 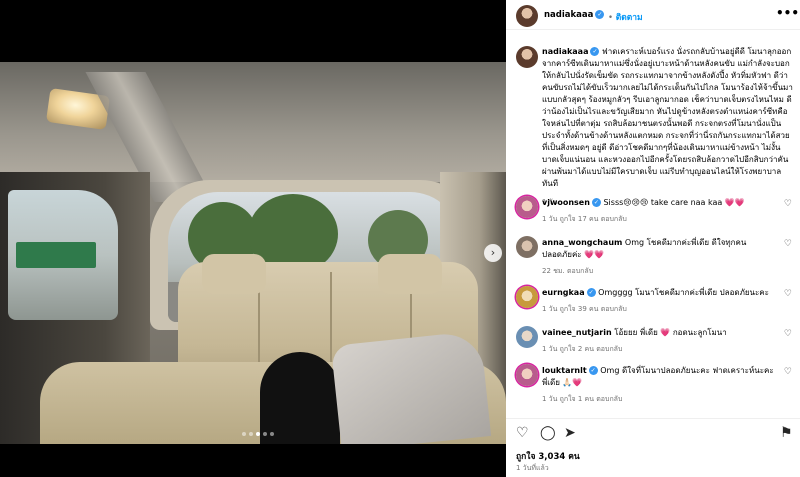 What do you see at coordinates (522, 433) in the screenshot?
I see `heart-icon: ♡` at bounding box center [522, 433].